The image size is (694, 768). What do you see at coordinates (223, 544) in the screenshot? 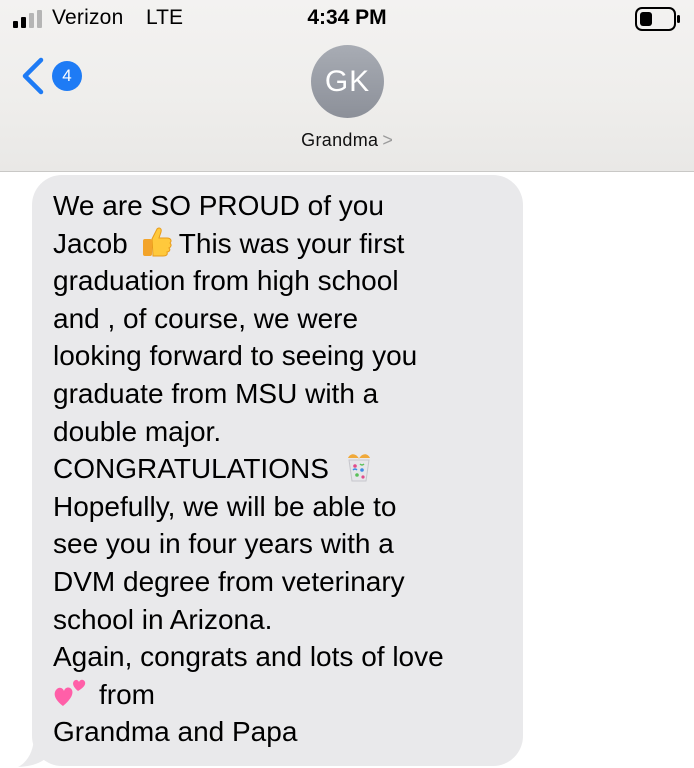
I see `message-line: see you in four years with a` at bounding box center [223, 544].